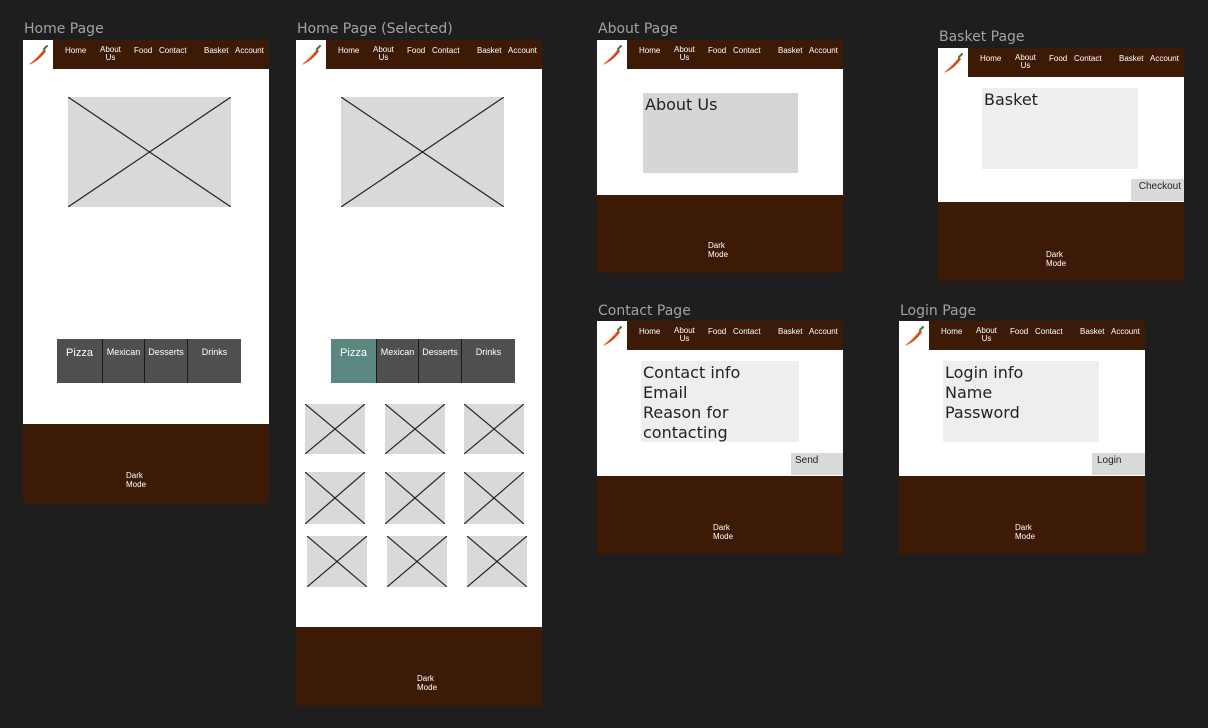 The height and width of the screenshot is (728, 1208). Describe the element at coordinates (721, 433) in the screenshot. I see `reason-field-label-cont: contacting` at that location.